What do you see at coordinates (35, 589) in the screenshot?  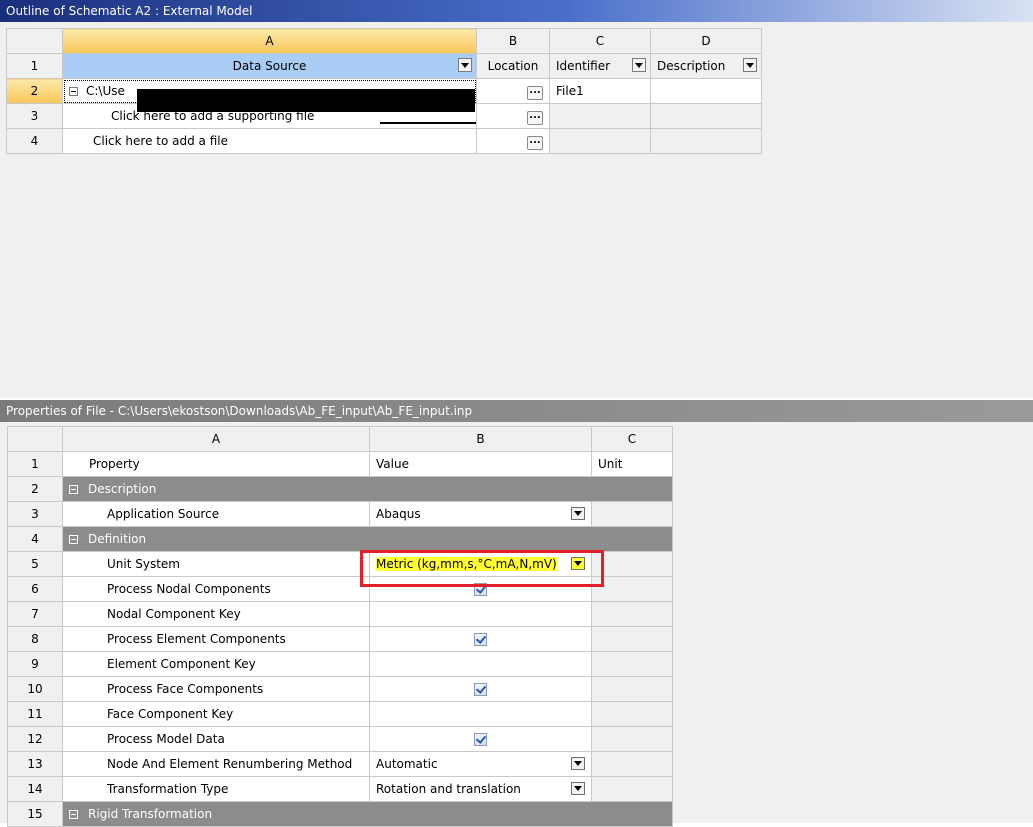 I see `row-number: 6` at bounding box center [35, 589].